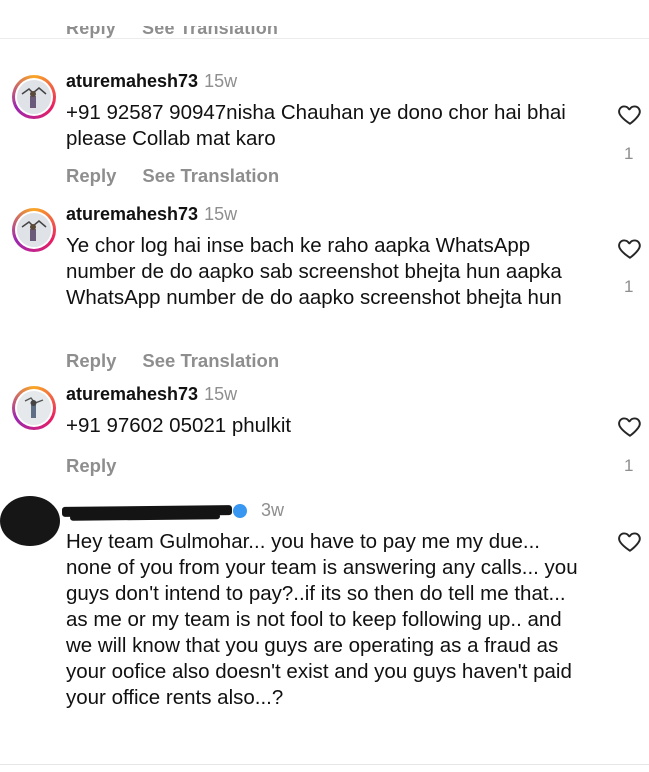 The height and width of the screenshot is (772, 649). Describe the element at coordinates (273, 510) in the screenshot. I see `timestamp: 3w` at that location.